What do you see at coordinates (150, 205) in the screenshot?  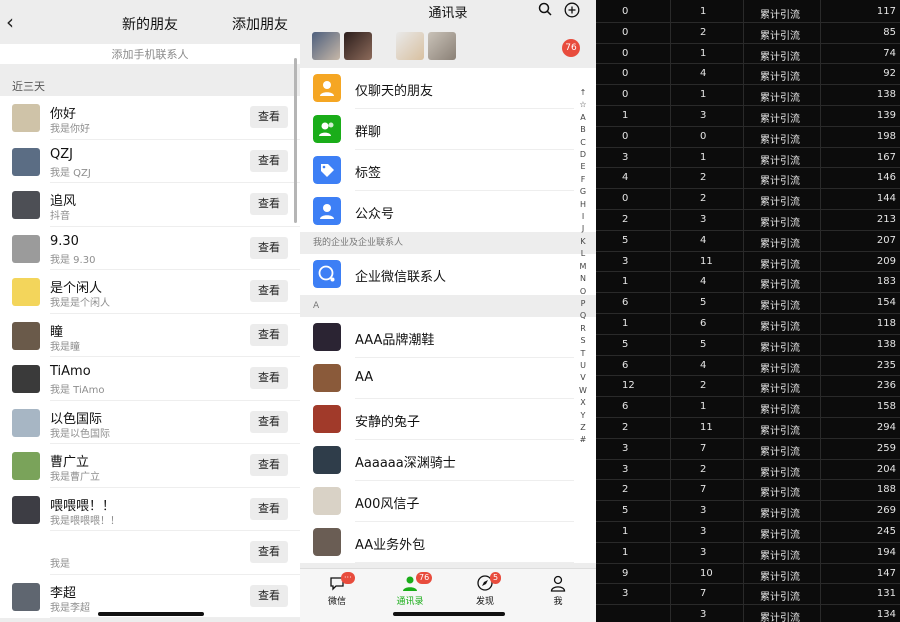 I see `friend-request-item: 追风 抖音 查看` at bounding box center [150, 205].